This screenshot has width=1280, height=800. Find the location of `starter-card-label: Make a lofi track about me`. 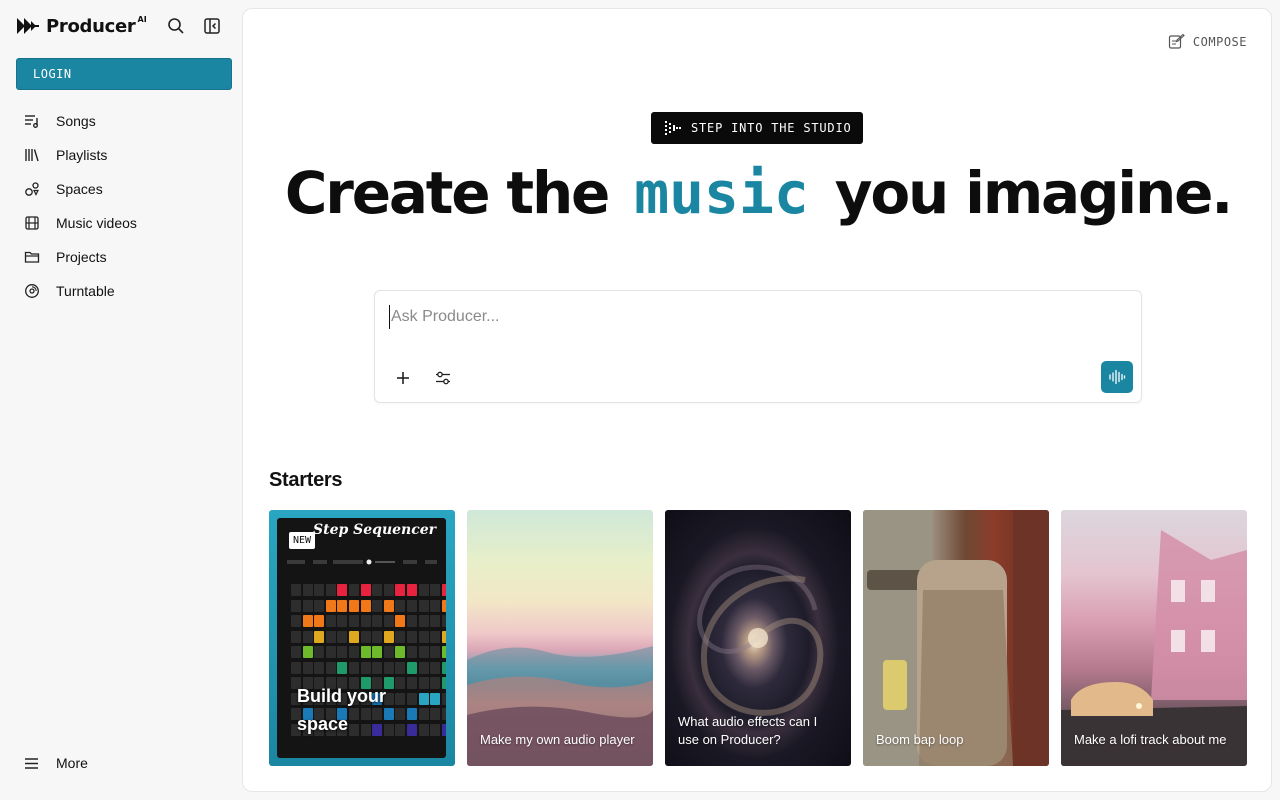

starter-card-label: Make a lofi track about me is located at coordinates (1150, 739).